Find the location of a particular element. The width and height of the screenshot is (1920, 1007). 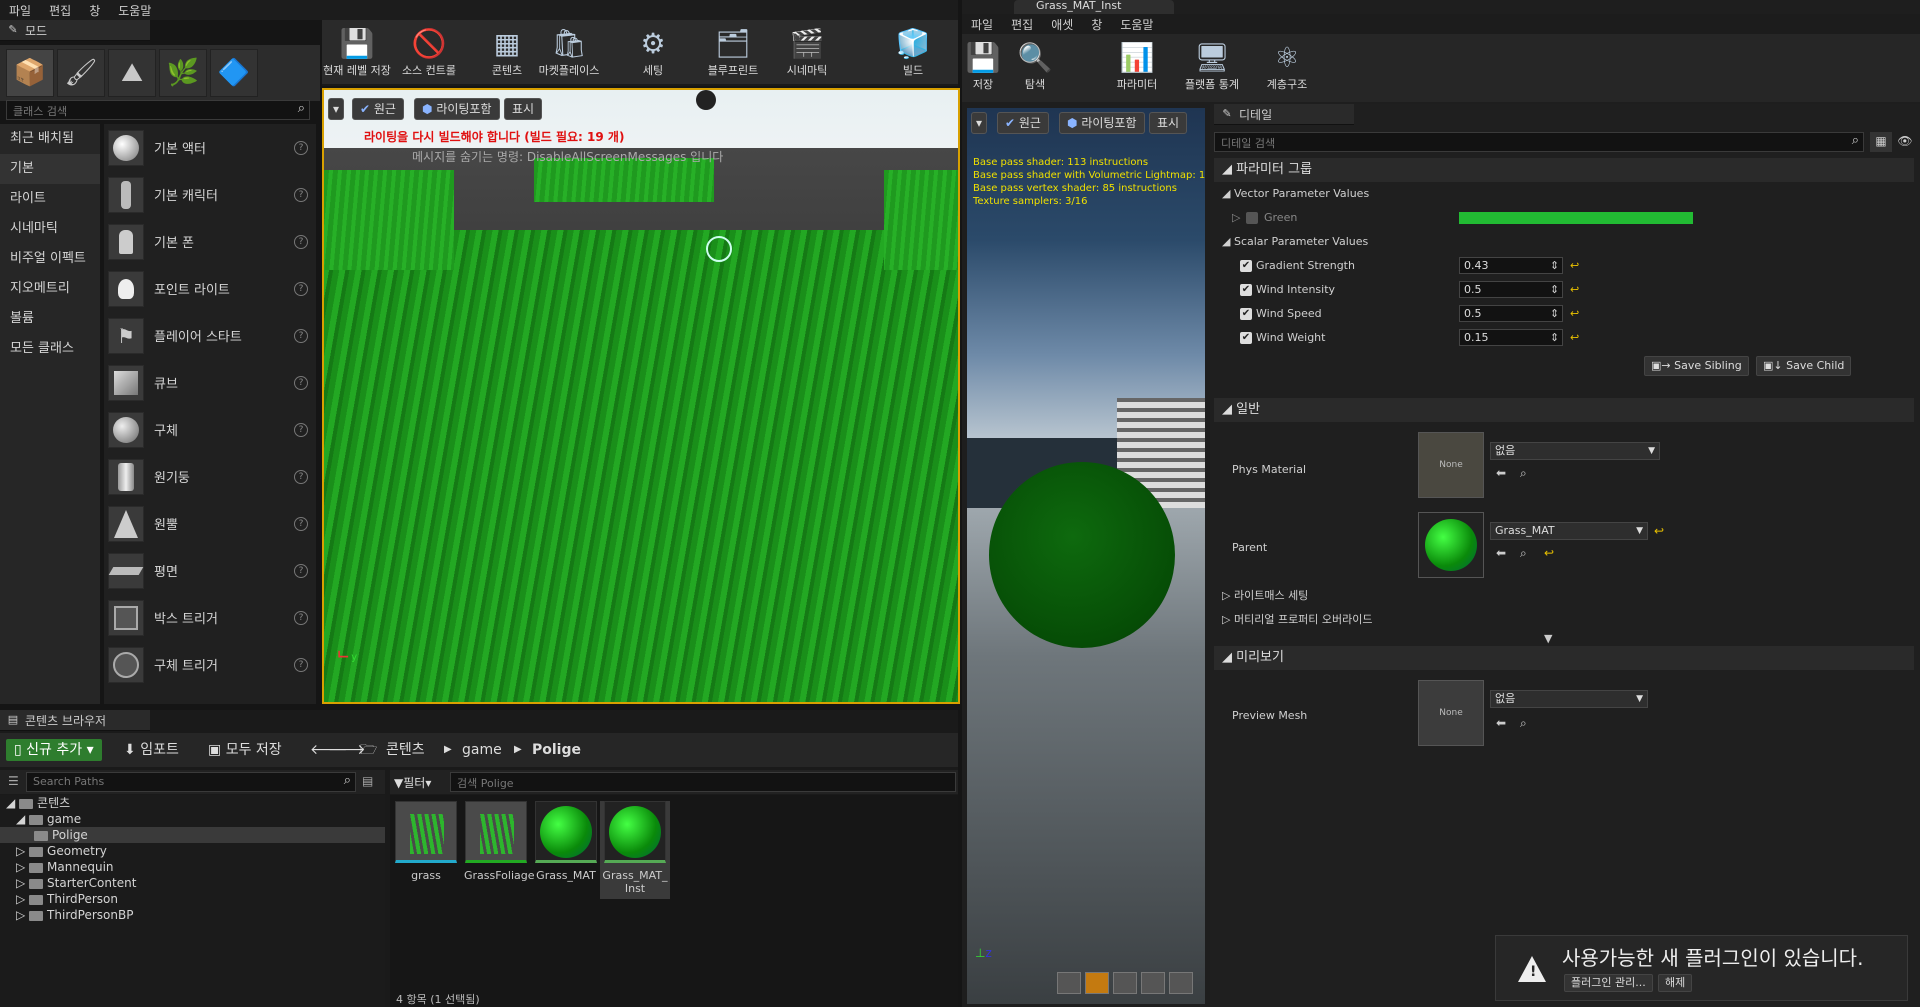

view-options-icon: ▤ is located at coordinates (367, 781).